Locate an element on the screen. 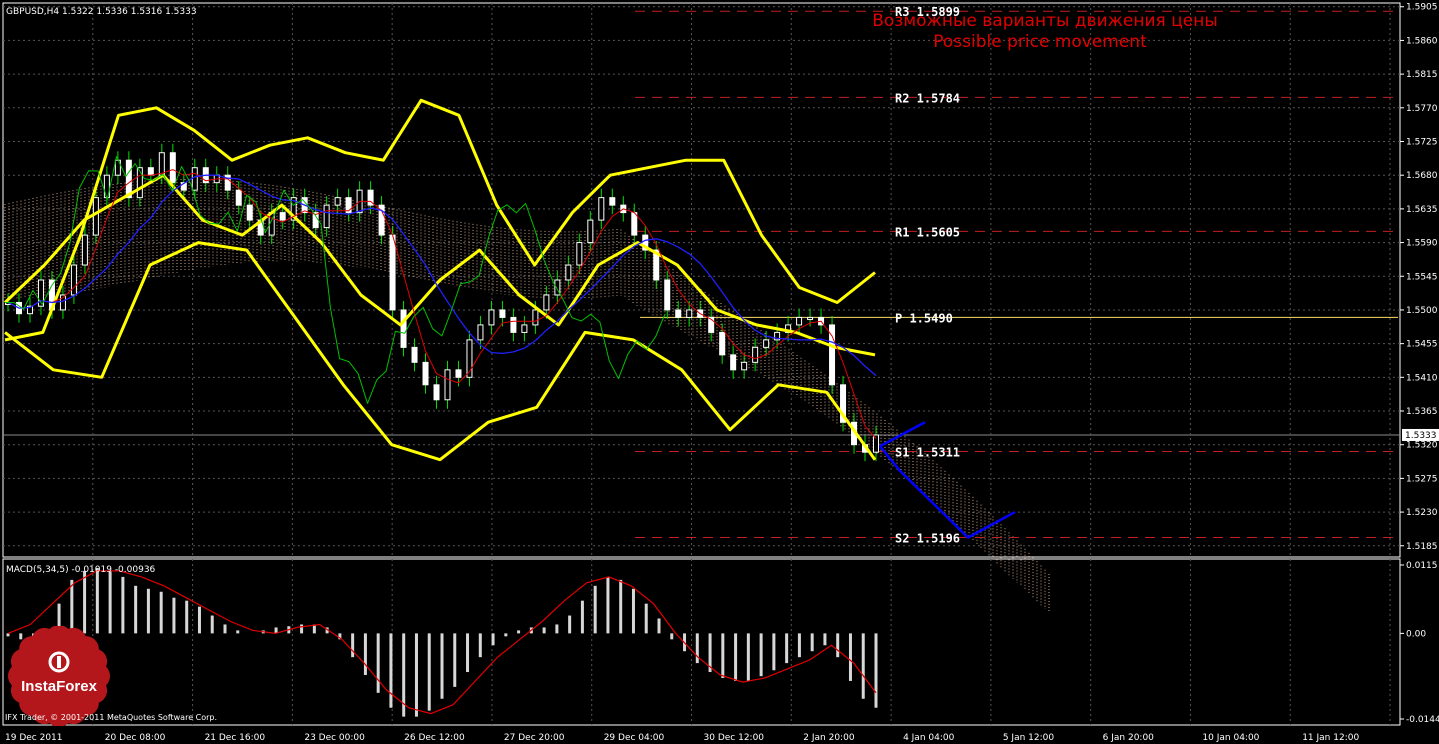  pivot-label-r2: R2 1.5784 is located at coordinates (927, 98).